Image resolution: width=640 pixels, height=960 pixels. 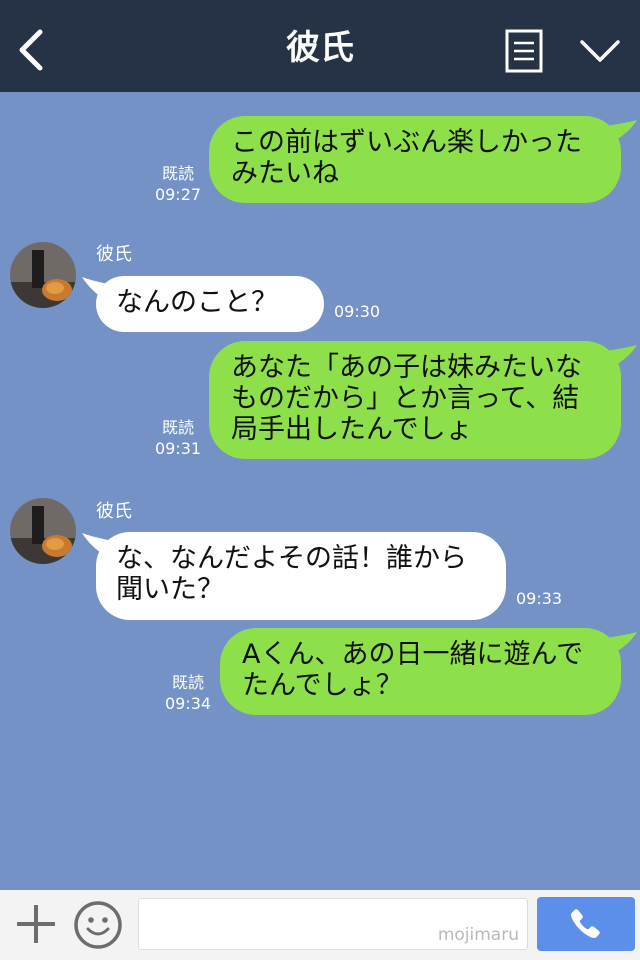 I want to click on chat-header: 彼氏, so click(x=320, y=46).